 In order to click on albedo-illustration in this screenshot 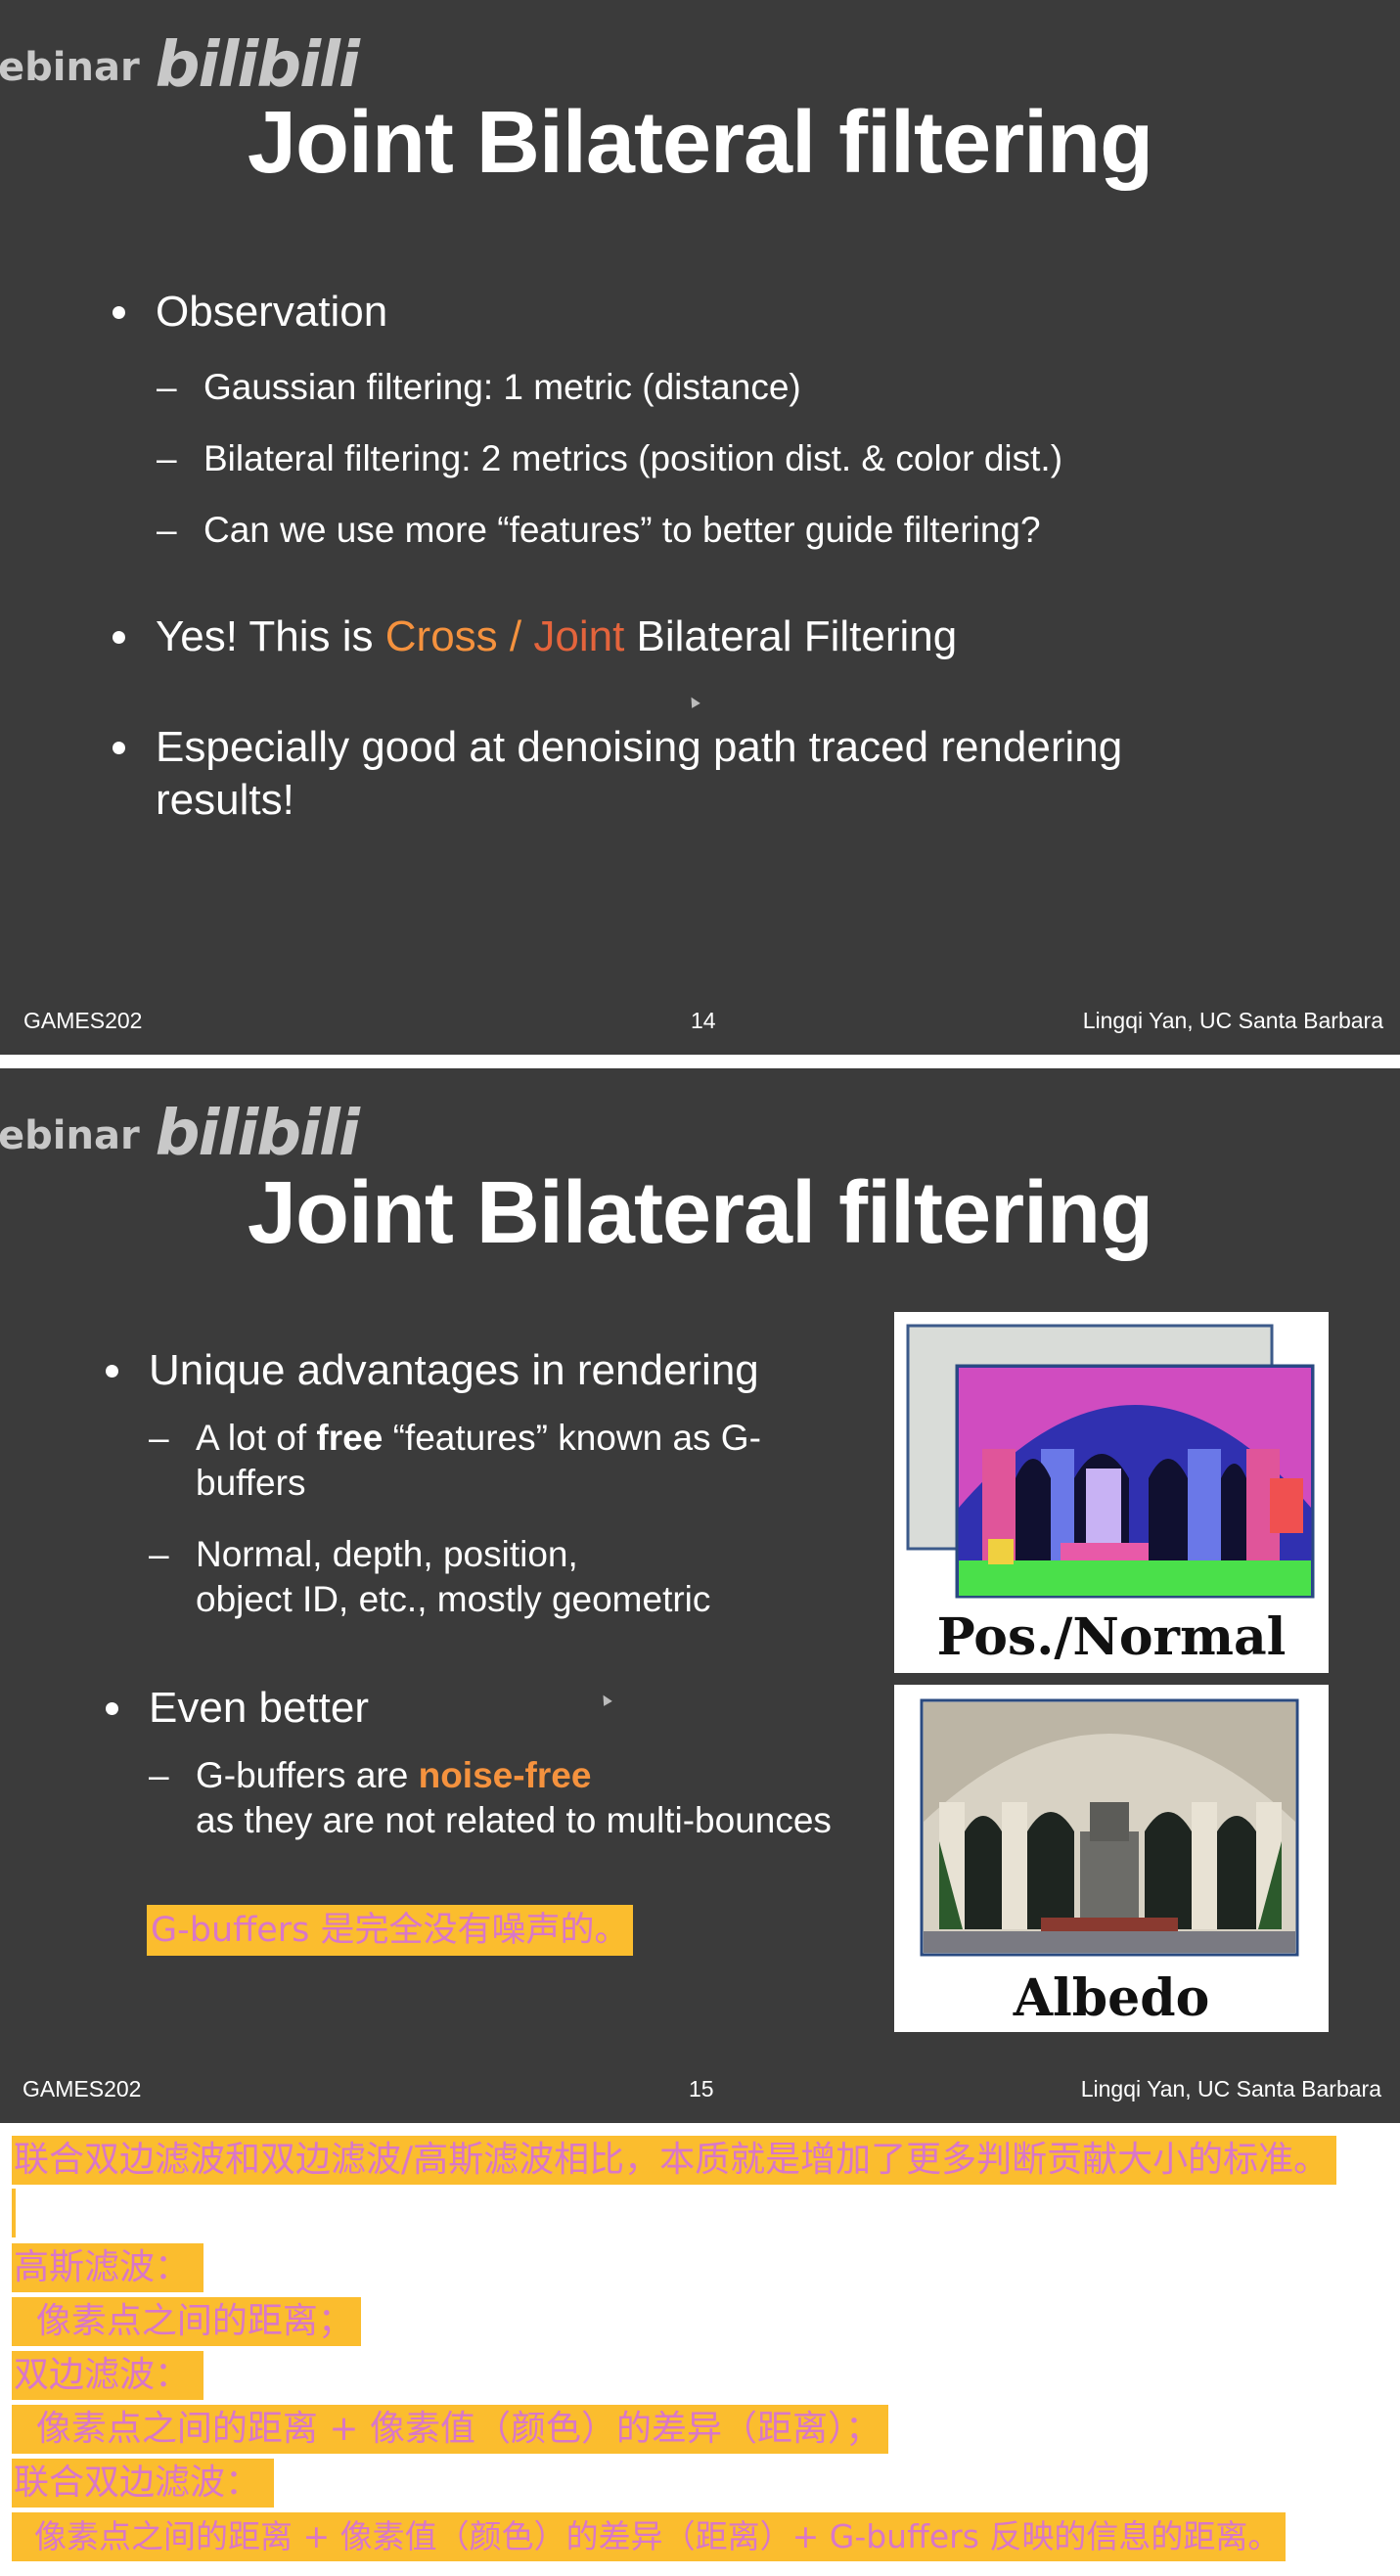, I will do `click(1110, 1827)`.